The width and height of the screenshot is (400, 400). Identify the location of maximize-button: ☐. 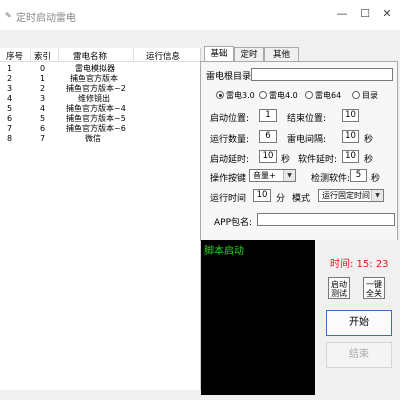
(365, 14).